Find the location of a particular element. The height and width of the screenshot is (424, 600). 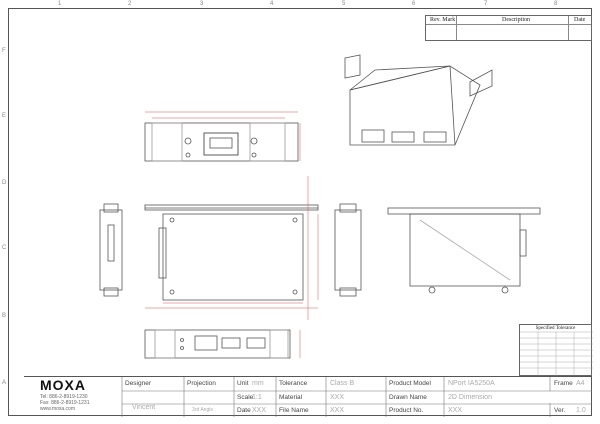

product-model-label: Product Model is located at coordinates (410, 383).